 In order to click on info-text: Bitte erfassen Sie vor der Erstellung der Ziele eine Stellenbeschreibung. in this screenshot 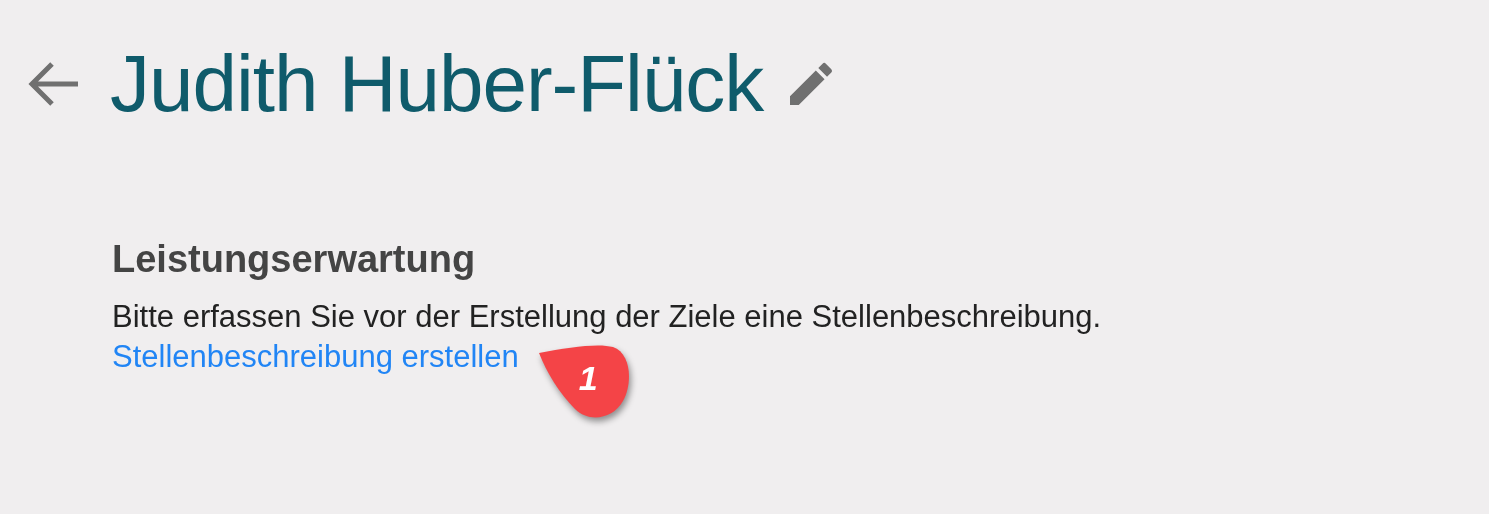, I will do `click(607, 317)`.